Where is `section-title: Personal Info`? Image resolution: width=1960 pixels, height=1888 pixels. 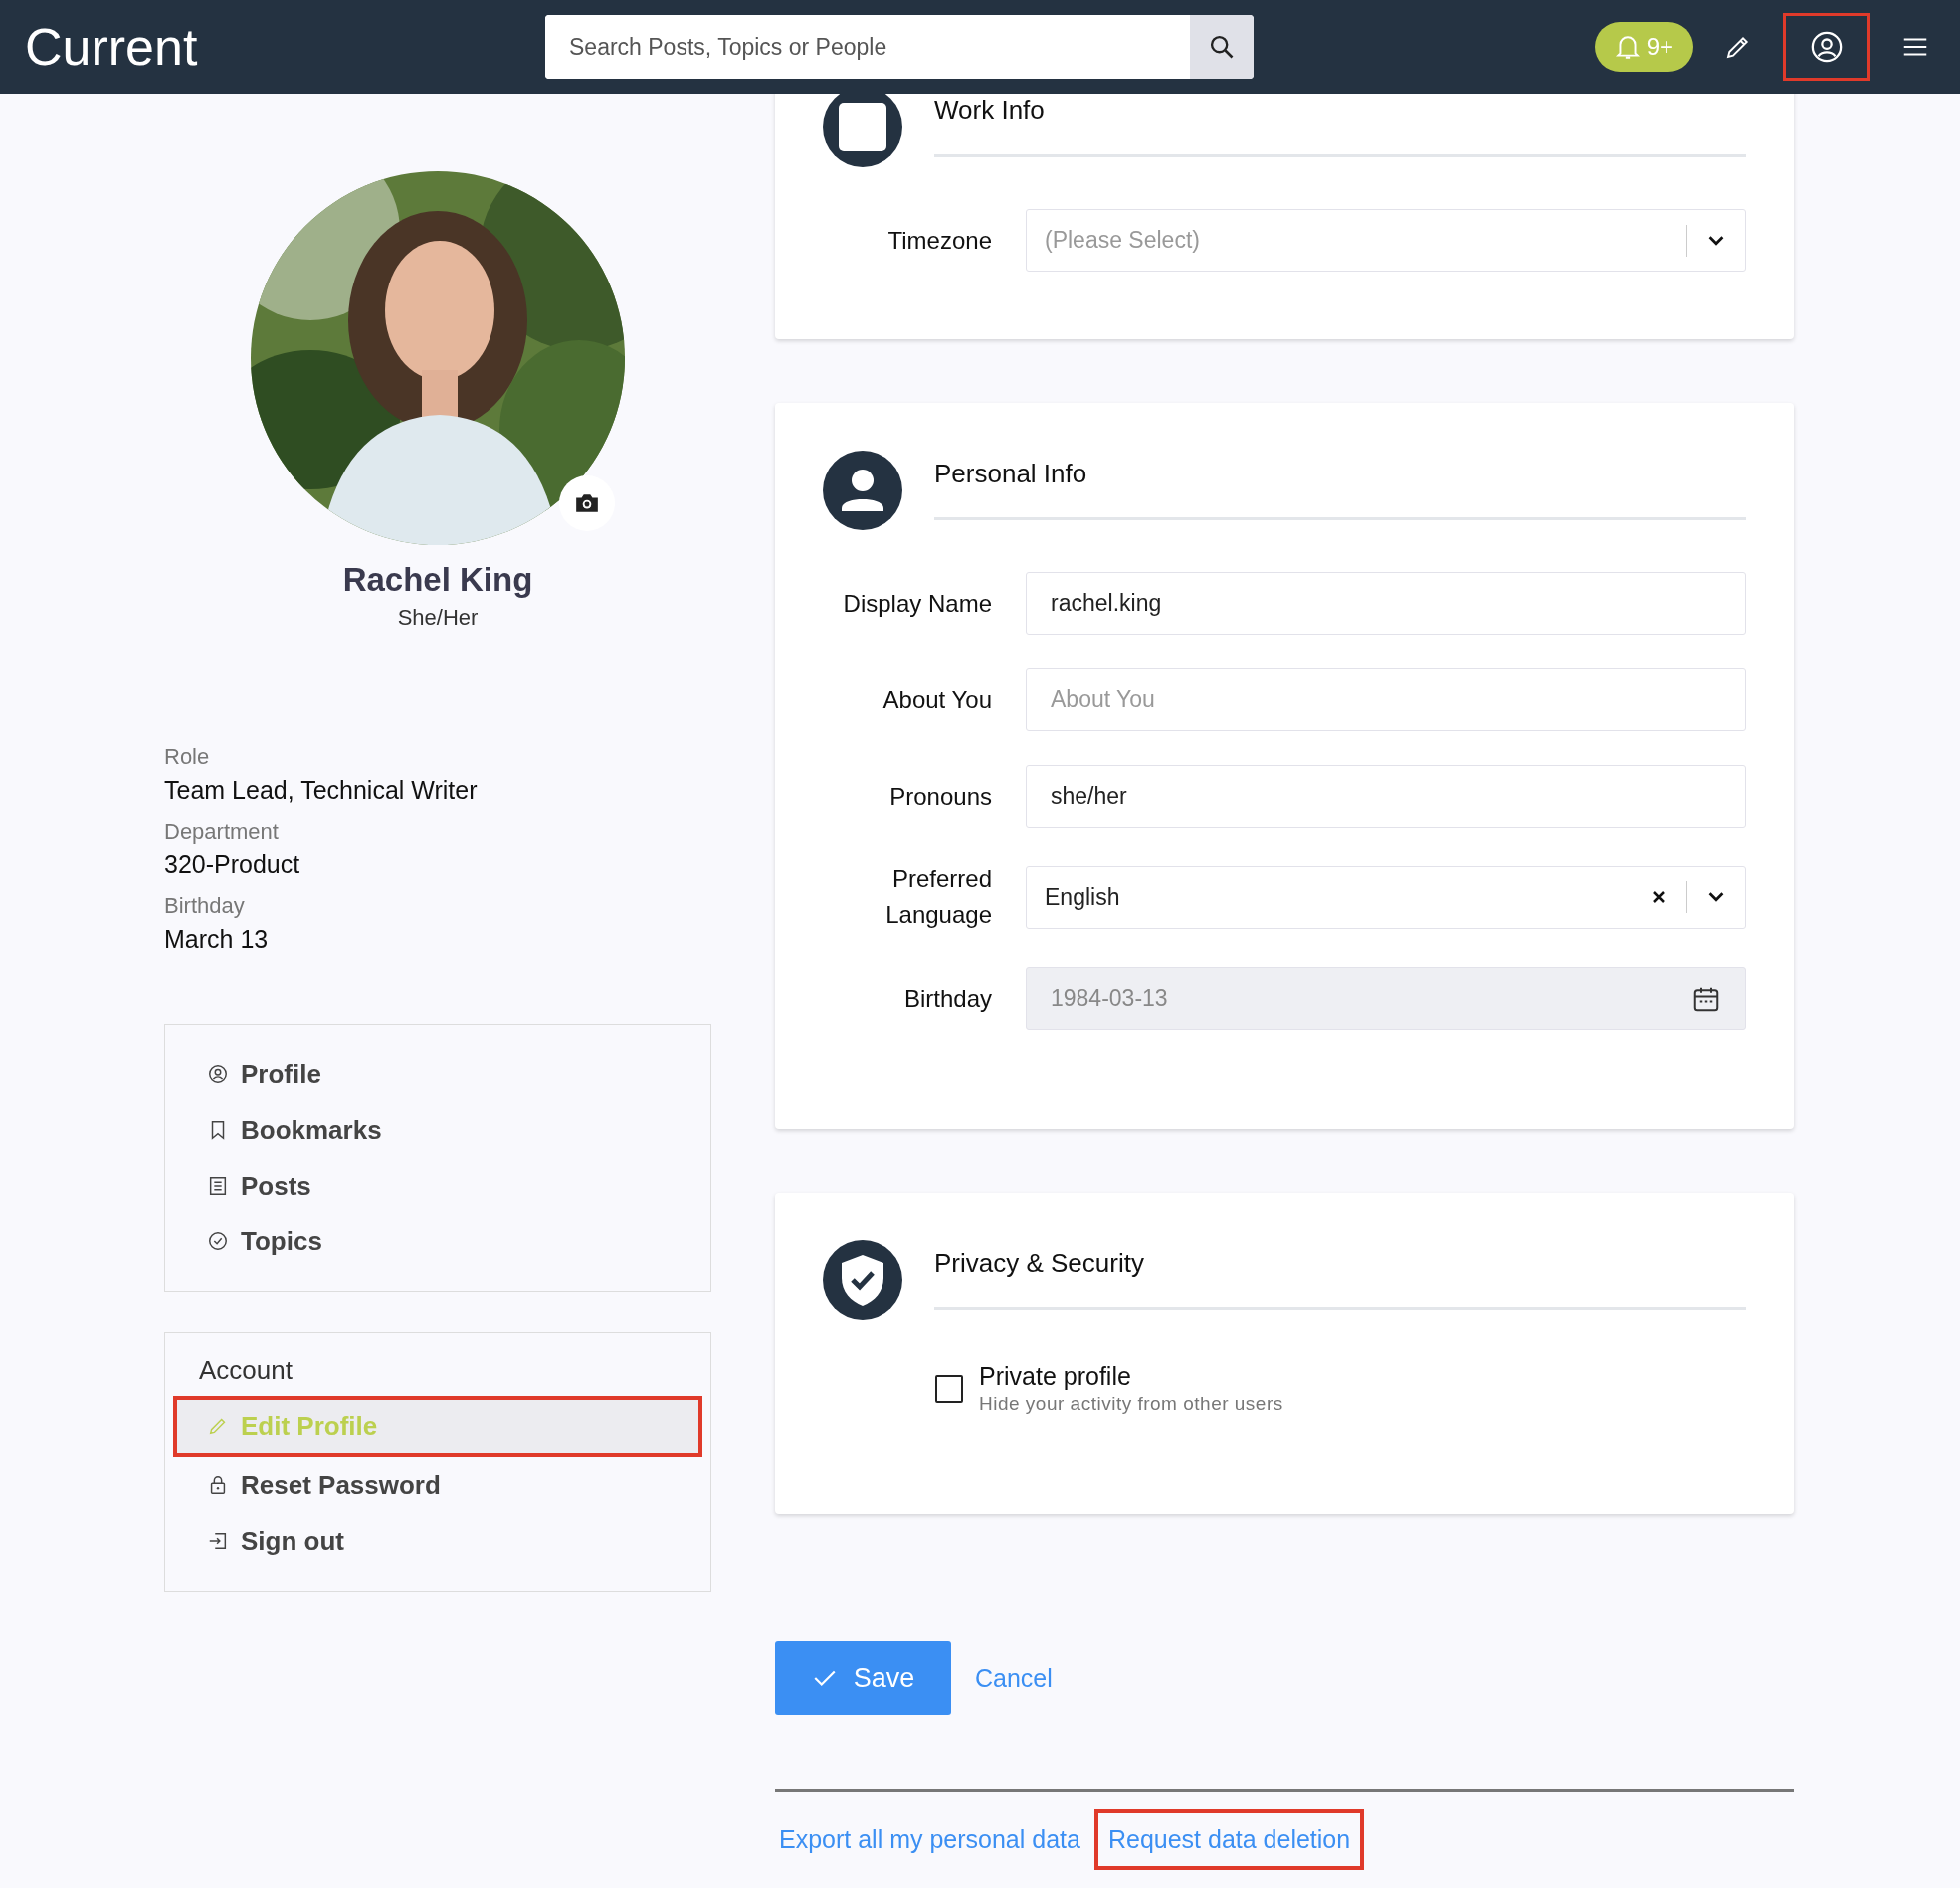
section-title: Personal Info is located at coordinates (1340, 481).